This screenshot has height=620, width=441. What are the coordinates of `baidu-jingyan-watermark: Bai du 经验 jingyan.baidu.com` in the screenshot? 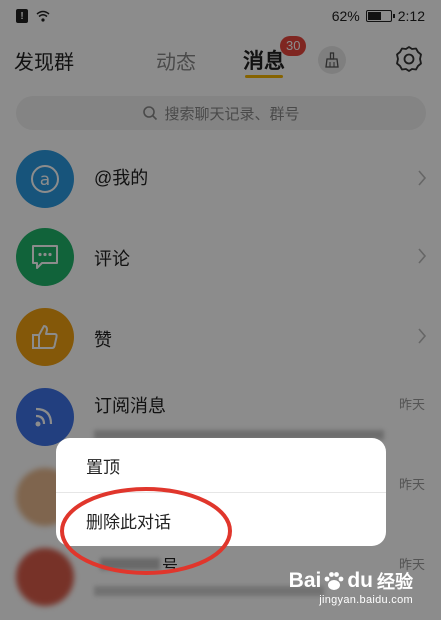 It's located at (351, 587).